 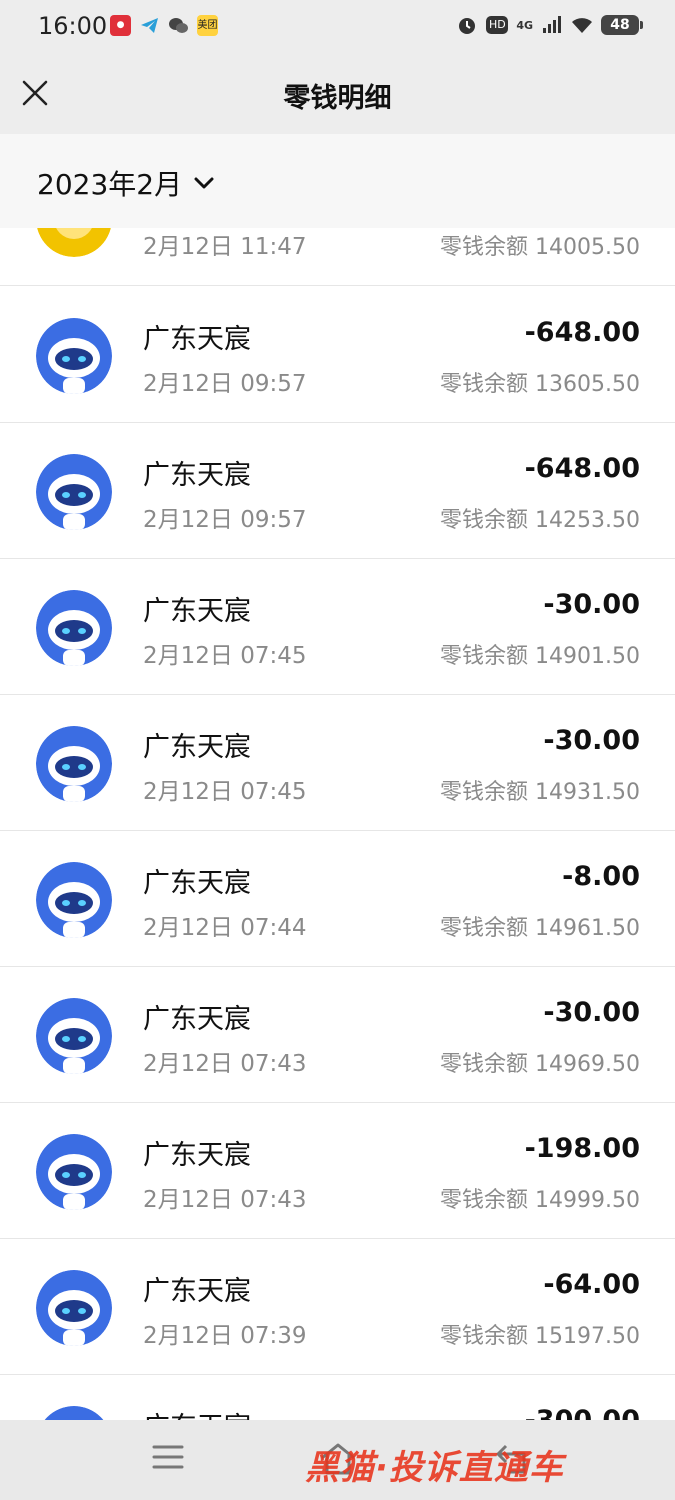 I want to click on transaction-row: 广东天宸 -300.00, so click(x=337, y=1397).